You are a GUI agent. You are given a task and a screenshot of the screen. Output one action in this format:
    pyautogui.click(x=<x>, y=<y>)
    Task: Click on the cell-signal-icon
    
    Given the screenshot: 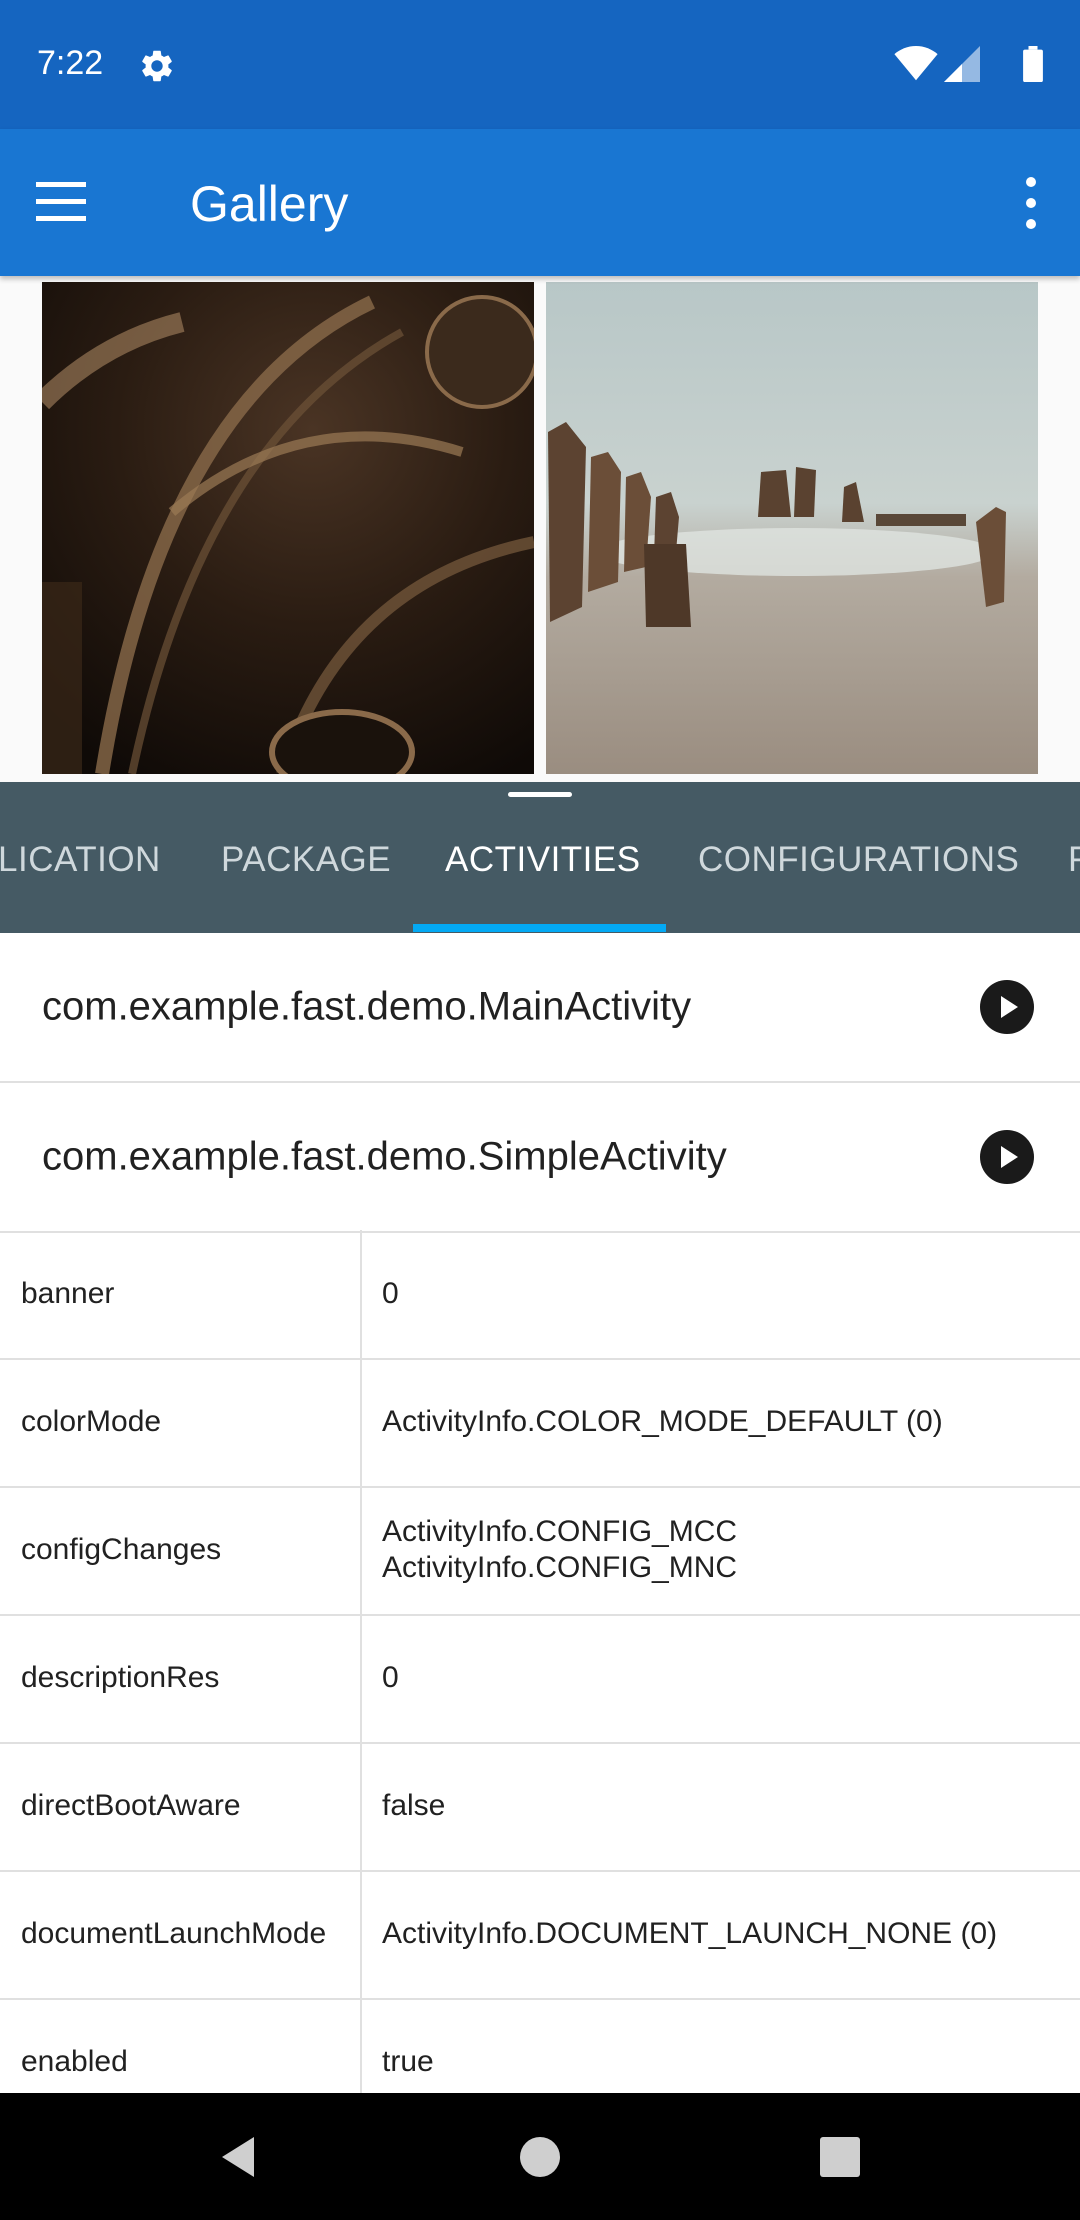 What is the action you would take?
    pyautogui.click(x=962, y=64)
    